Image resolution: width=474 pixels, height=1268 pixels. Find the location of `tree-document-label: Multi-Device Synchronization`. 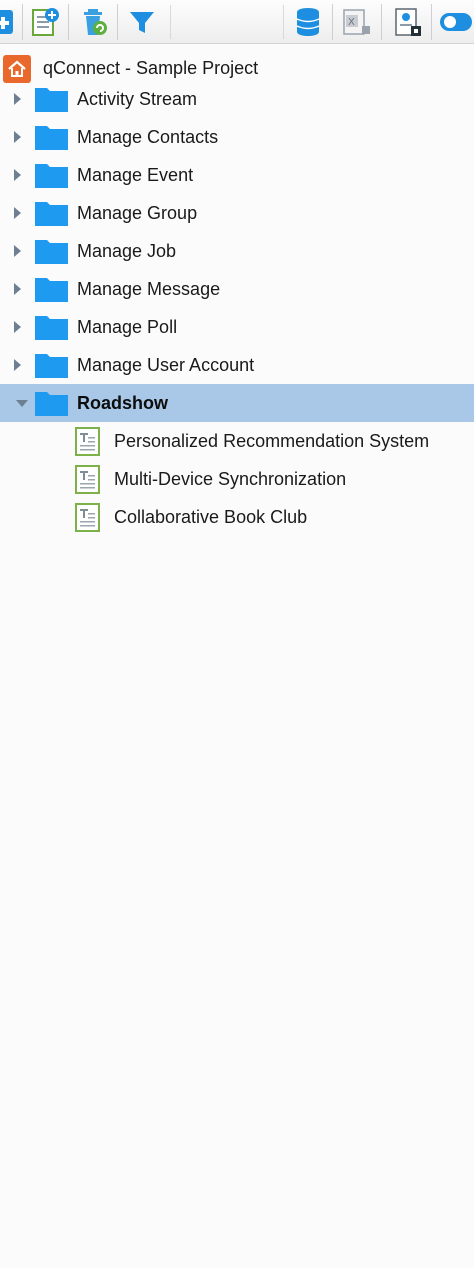

tree-document-label: Multi-Device Synchronization is located at coordinates (230, 479).